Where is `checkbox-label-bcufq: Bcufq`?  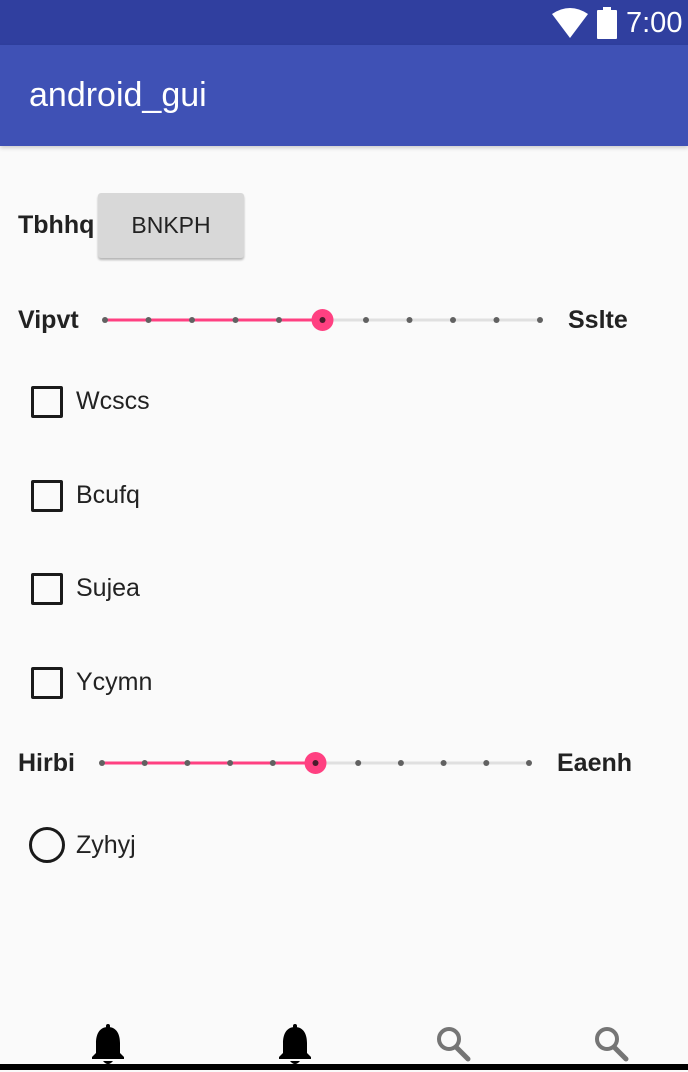 checkbox-label-bcufq: Bcufq is located at coordinates (108, 495).